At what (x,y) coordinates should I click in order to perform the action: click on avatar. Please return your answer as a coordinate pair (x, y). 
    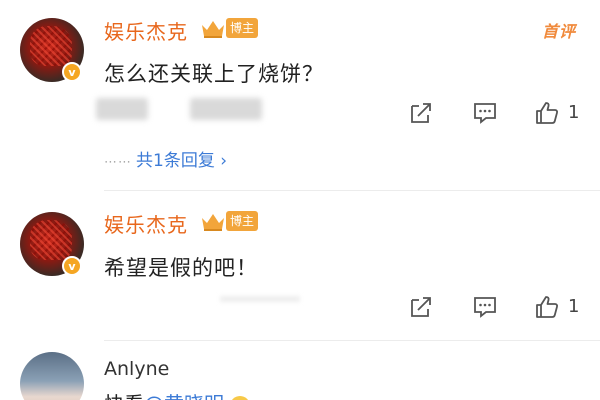
    Looking at the image, I should click on (52, 376).